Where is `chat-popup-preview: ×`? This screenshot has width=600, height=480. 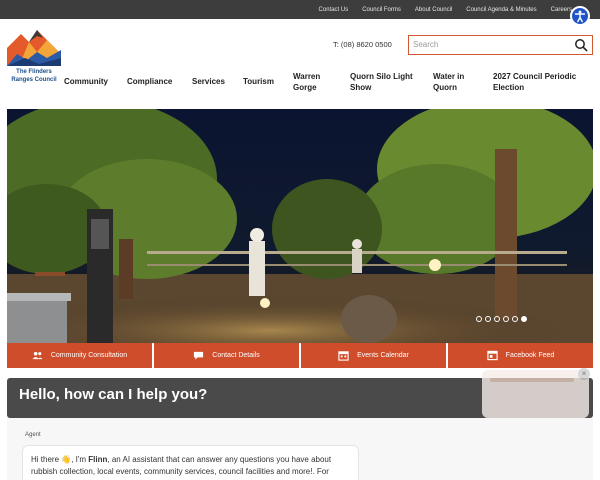
chat-popup-preview: × is located at coordinates (536, 393).